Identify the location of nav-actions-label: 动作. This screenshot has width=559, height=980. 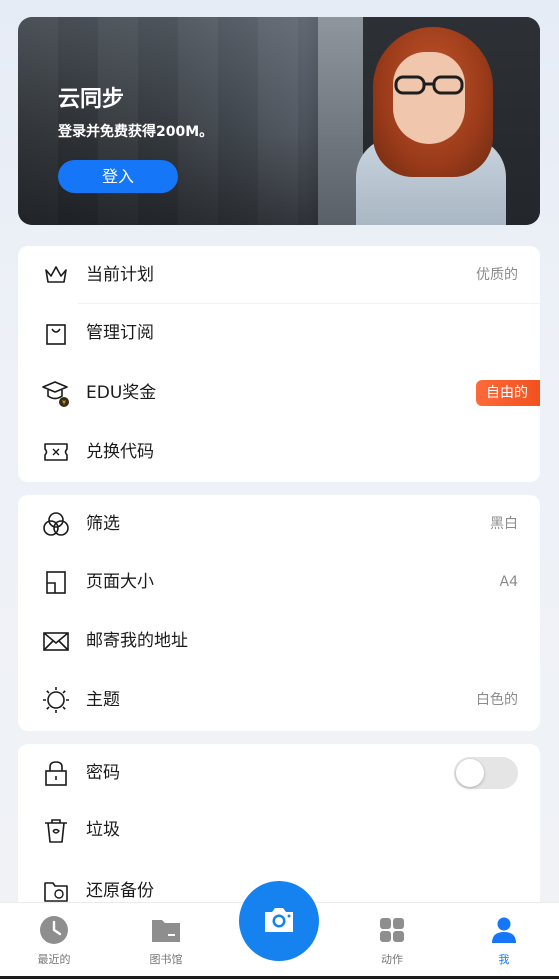
(392, 959).